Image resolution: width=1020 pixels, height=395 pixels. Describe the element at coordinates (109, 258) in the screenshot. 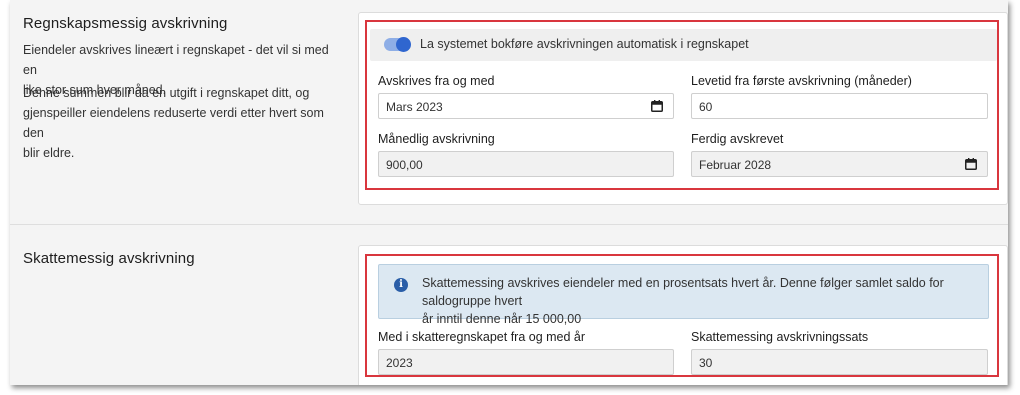

I see `section-title-tax: Skattemessig avskrivning` at that location.